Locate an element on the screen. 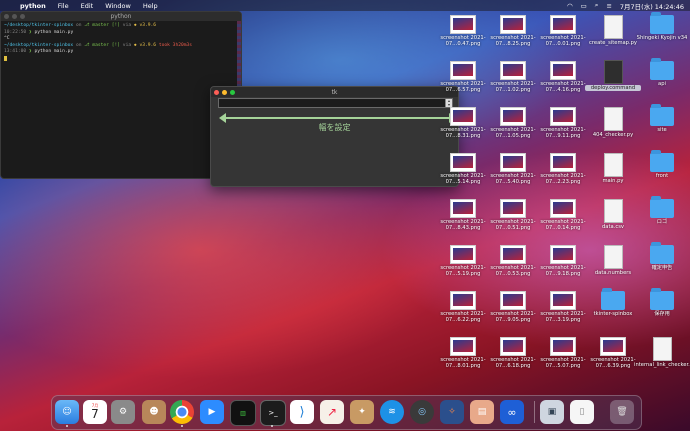 This screenshot has width=690, height=431. desktop-file: screenshot 2021-07…5.40.png is located at coordinates (513, 169).